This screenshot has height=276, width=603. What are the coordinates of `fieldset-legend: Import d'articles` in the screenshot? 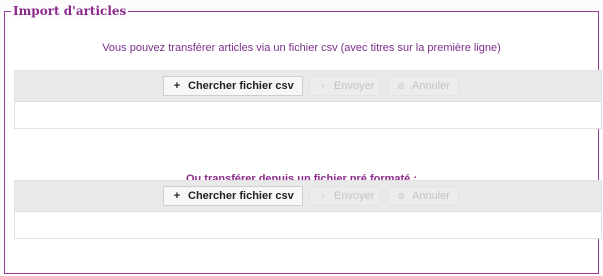 It's located at (70, 11).